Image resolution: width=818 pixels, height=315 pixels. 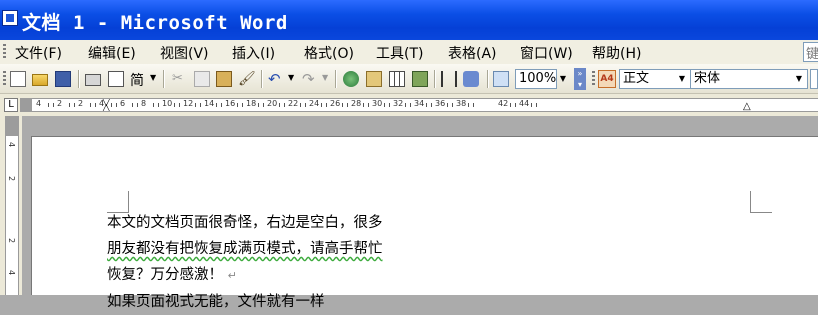 What do you see at coordinates (4, 52) in the screenshot?
I see `menubar-grip` at bounding box center [4, 52].